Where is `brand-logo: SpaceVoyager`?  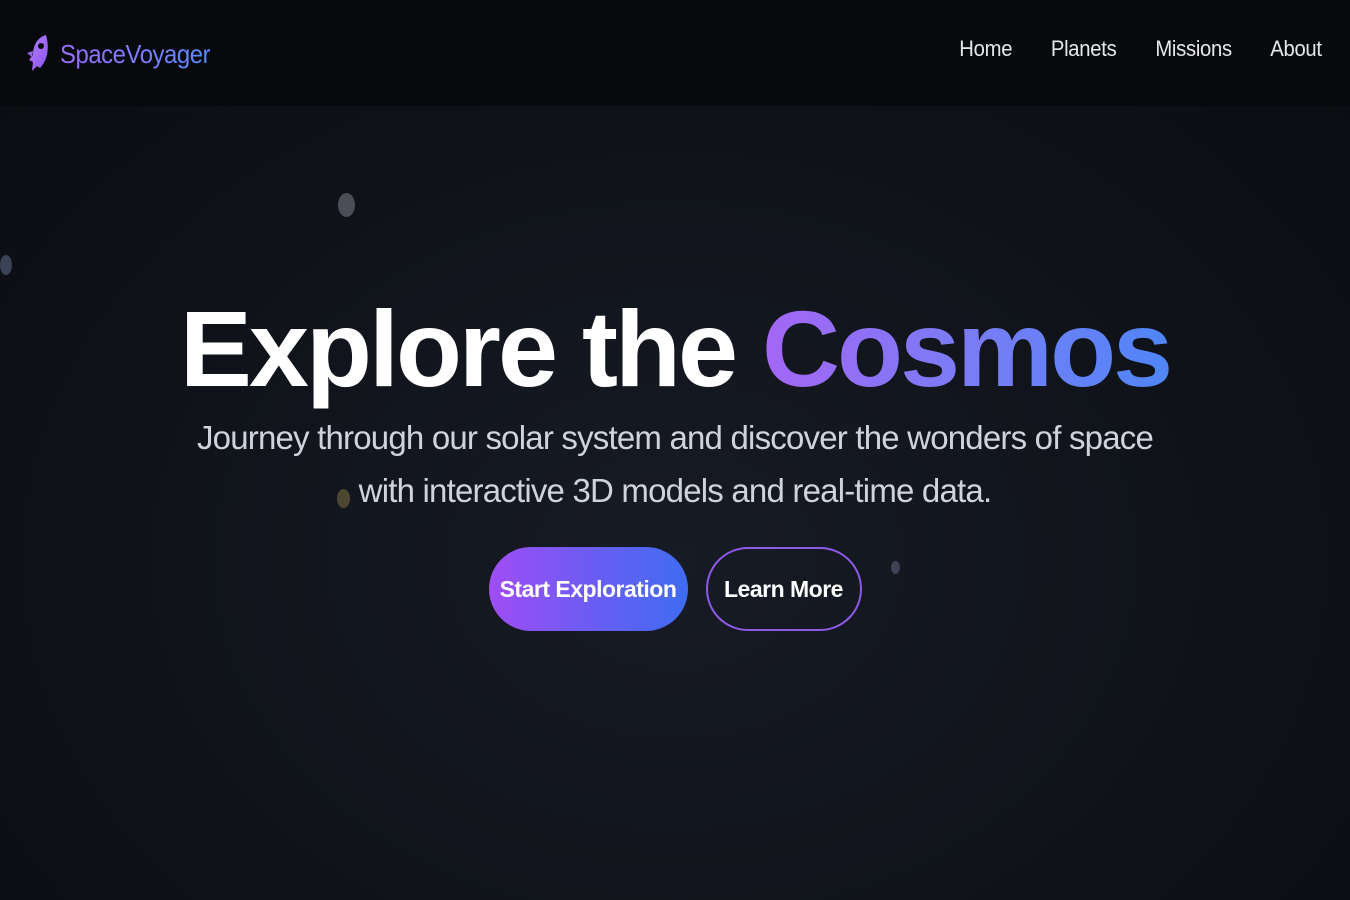 brand-logo: SpaceVoyager is located at coordinates (123, 54).